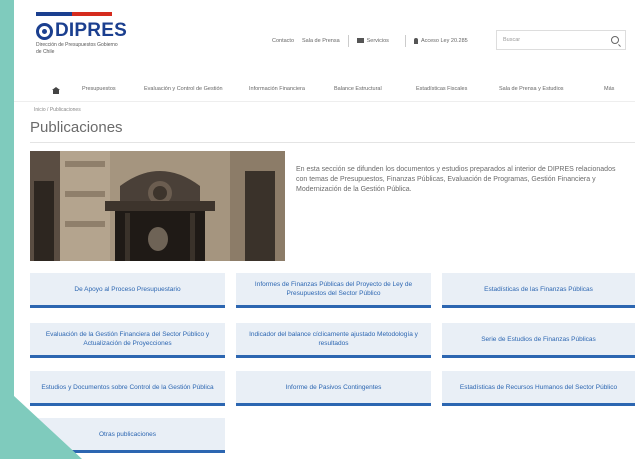 The width and height of the screenshot is (635, 459). Describe the element at coordinates (441, 89) in the screenshot. I see `nav-item-estadisticas-fiscales: Estadísticas Fiscales` at that location.